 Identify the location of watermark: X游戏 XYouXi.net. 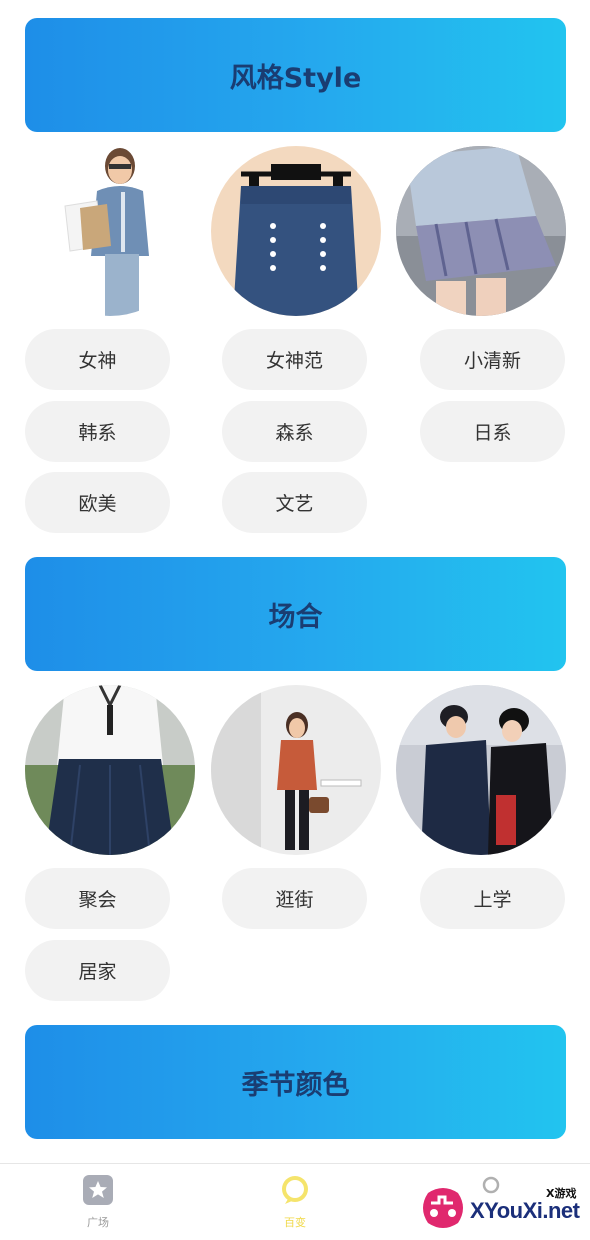
(504, 1208).